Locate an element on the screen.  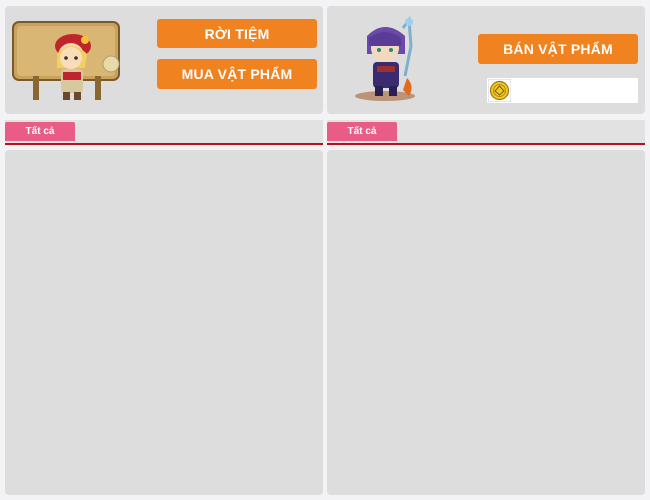
shop-header-panel: RỜI TIỆM MUA VẬT PHẨM is located at coordinates (164, 60).